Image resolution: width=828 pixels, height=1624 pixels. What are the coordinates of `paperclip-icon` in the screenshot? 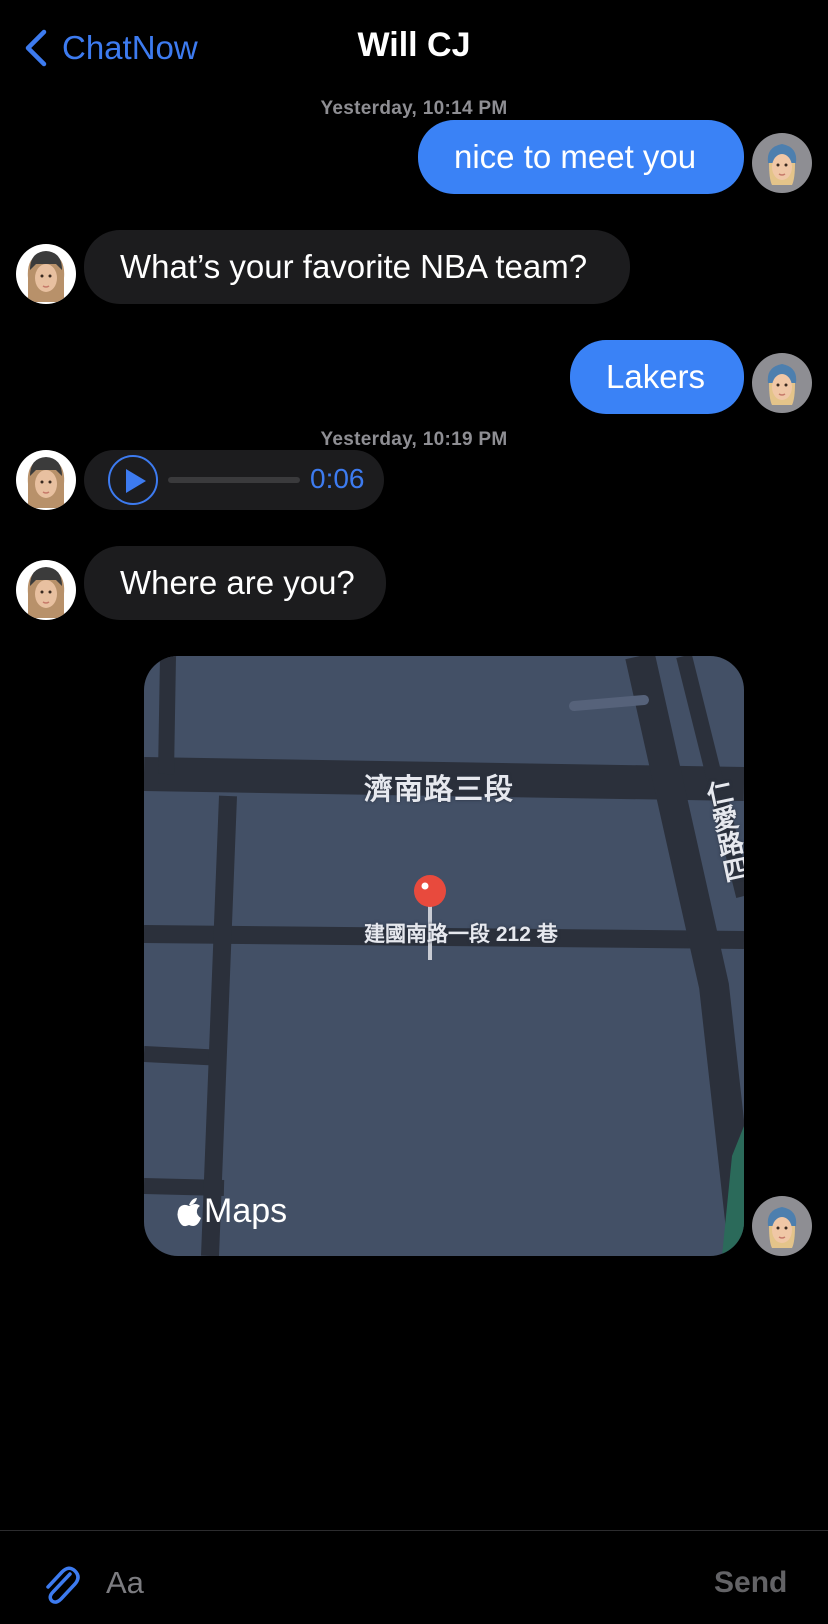 It's located at (60, 1582).